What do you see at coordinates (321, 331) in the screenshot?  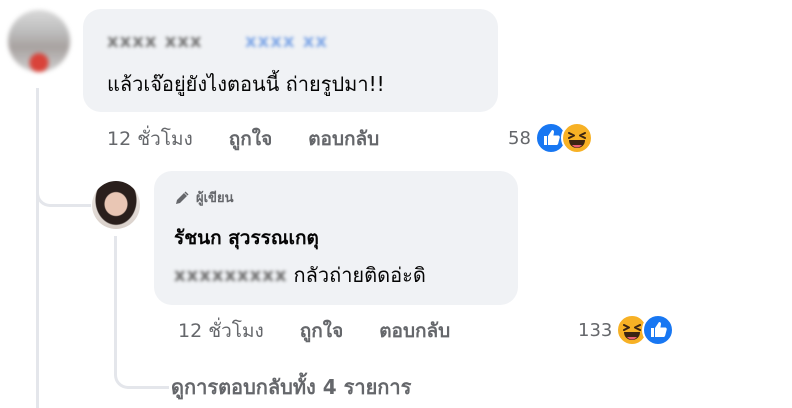 I see `reply-like-button: ถูกใจ` at bounding box center [321, 331].